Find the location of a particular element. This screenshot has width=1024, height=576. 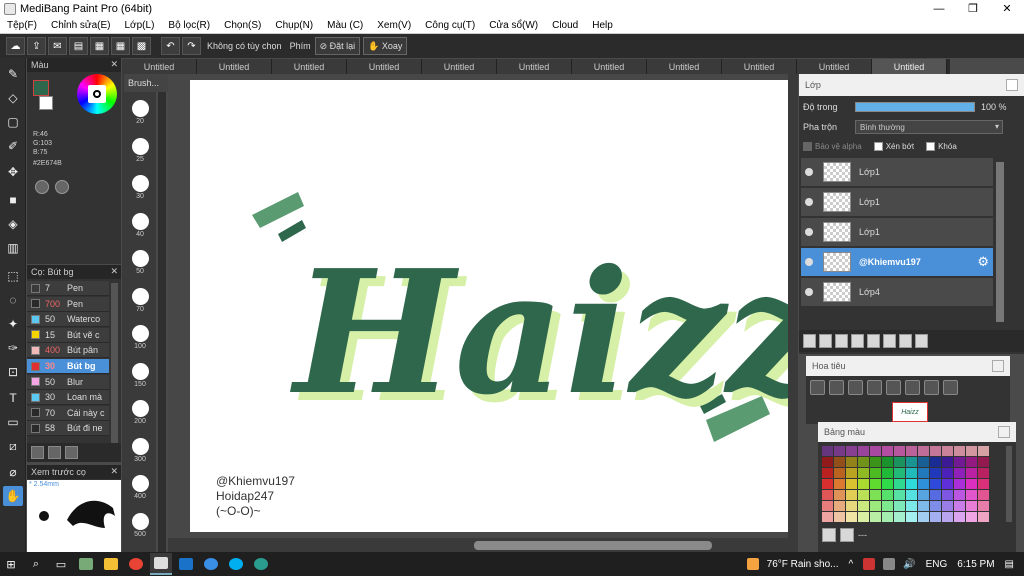

brush-size-item: 300 is located at coordinates (140, 450).